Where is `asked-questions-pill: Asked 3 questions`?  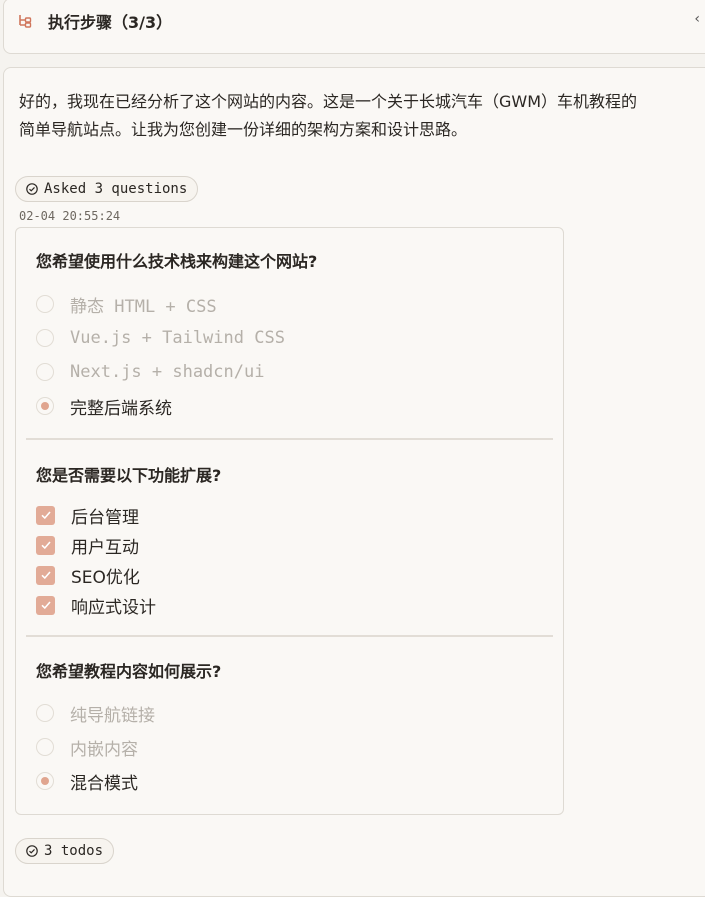 asked-questions-pill: Asked 3 questions is located at coordinates (107, 189).